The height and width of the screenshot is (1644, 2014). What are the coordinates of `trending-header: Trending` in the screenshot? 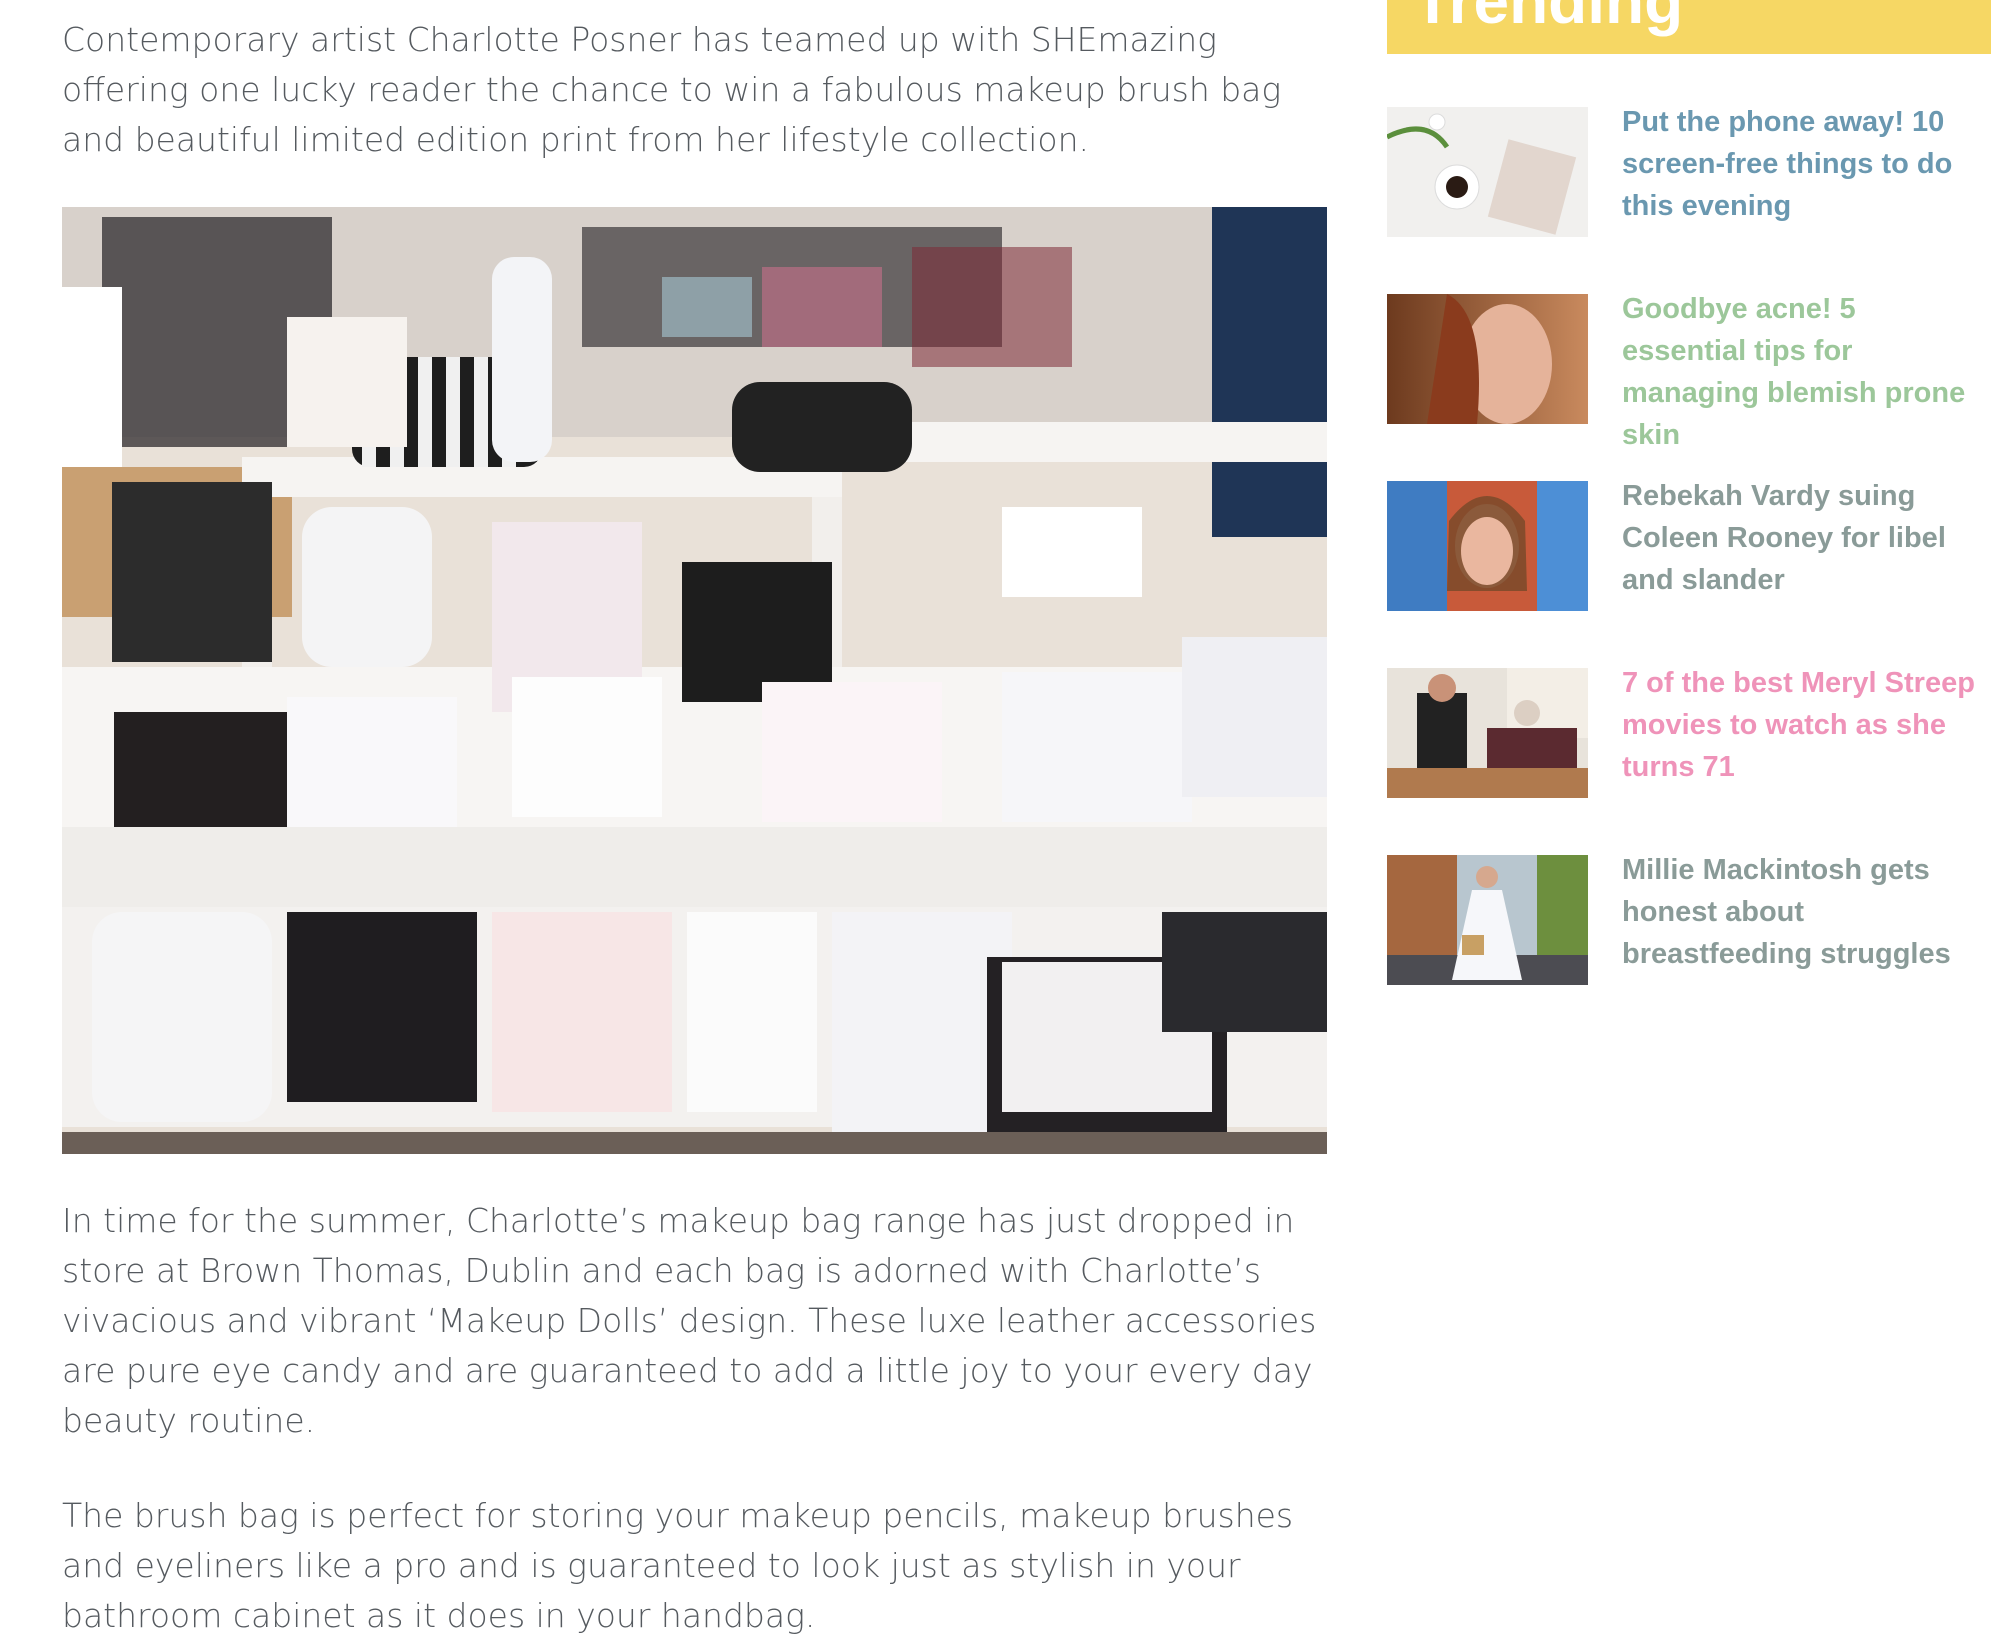 It's located at (1689, 27).